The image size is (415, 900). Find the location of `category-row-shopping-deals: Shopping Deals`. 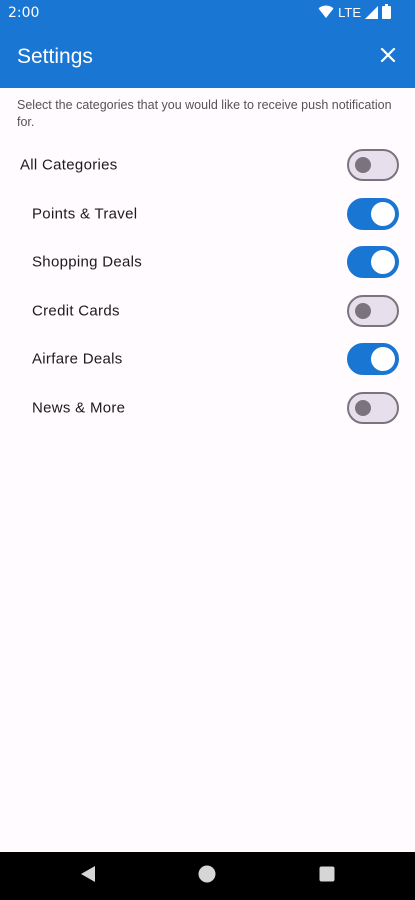

category-row-shopping-deals: Shopping Deals is located at coordinates (207, 262).